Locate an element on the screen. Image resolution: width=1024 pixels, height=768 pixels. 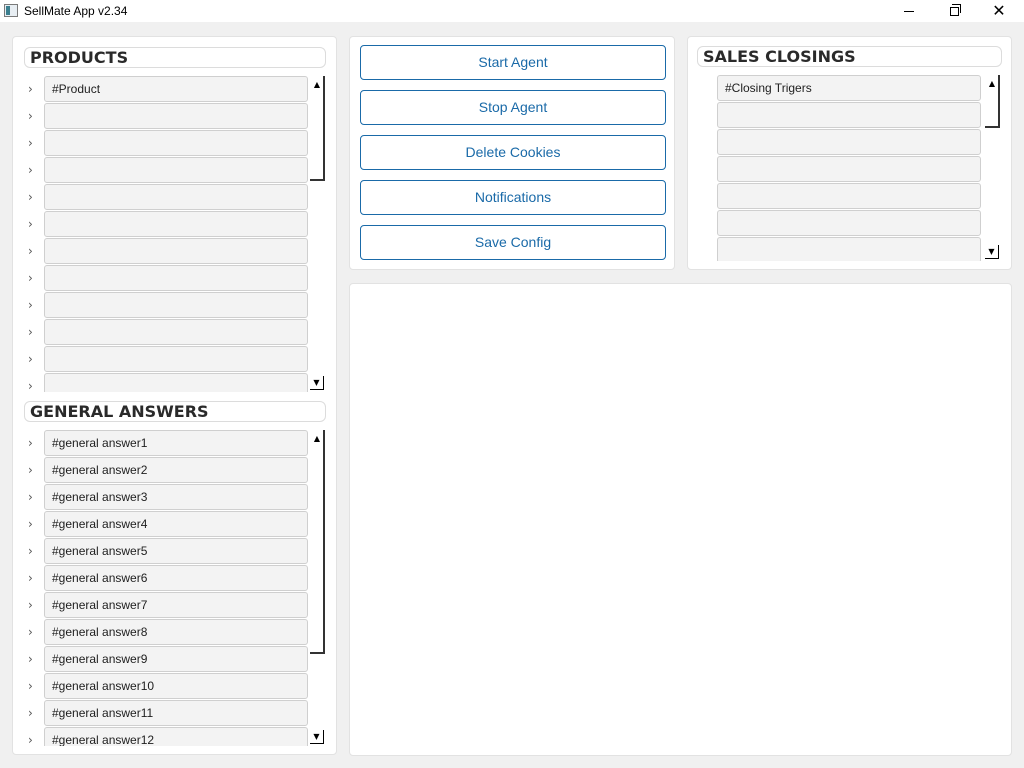
general-answer-item-field: #general answer3 is located at coordinates (176, 497).